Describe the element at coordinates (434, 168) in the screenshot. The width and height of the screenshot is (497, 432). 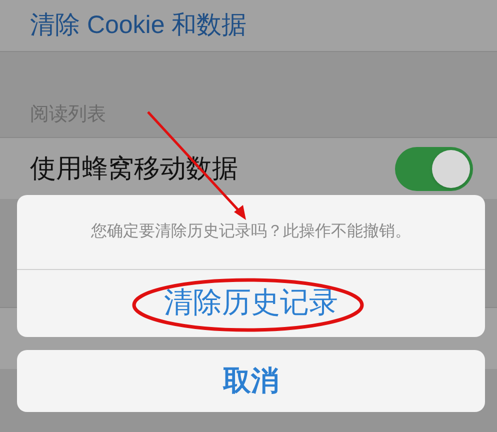
I see `toggle-switch` at that location.